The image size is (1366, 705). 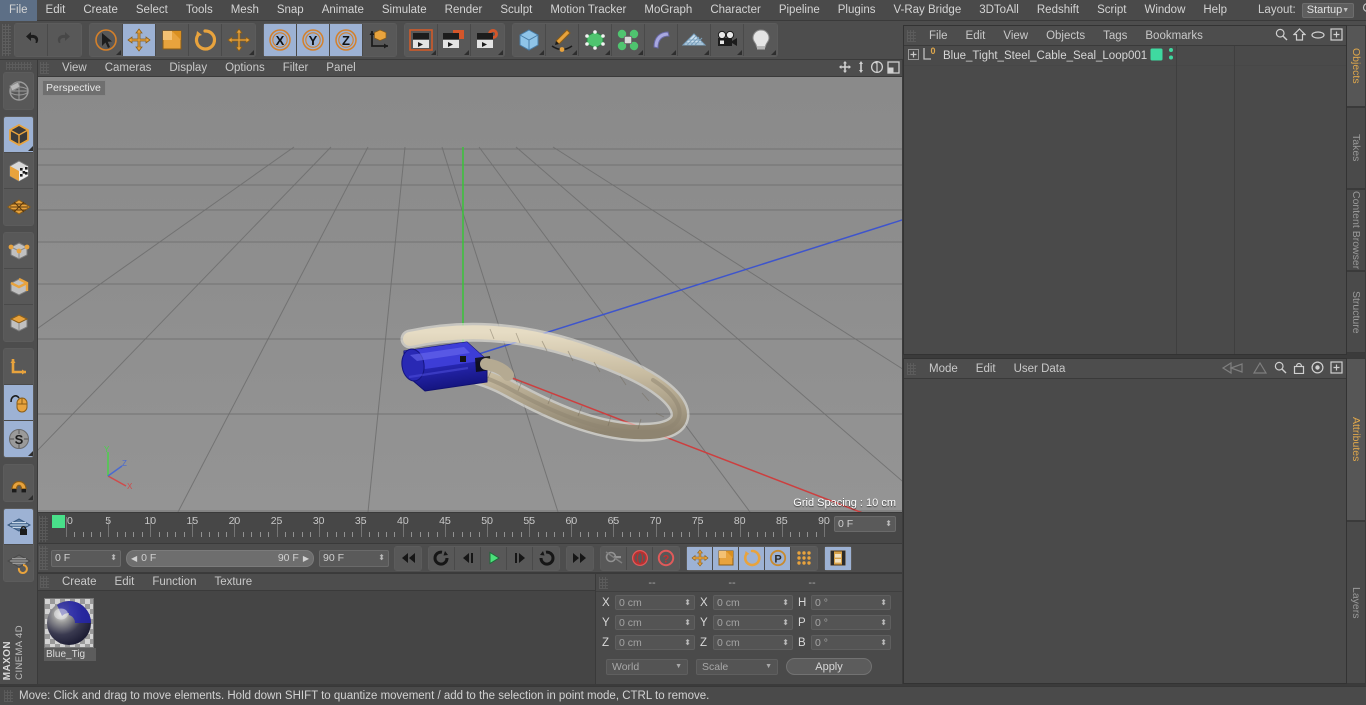 I want to click on viewport-menu-panel: Panel, so click(x=340, y=68).